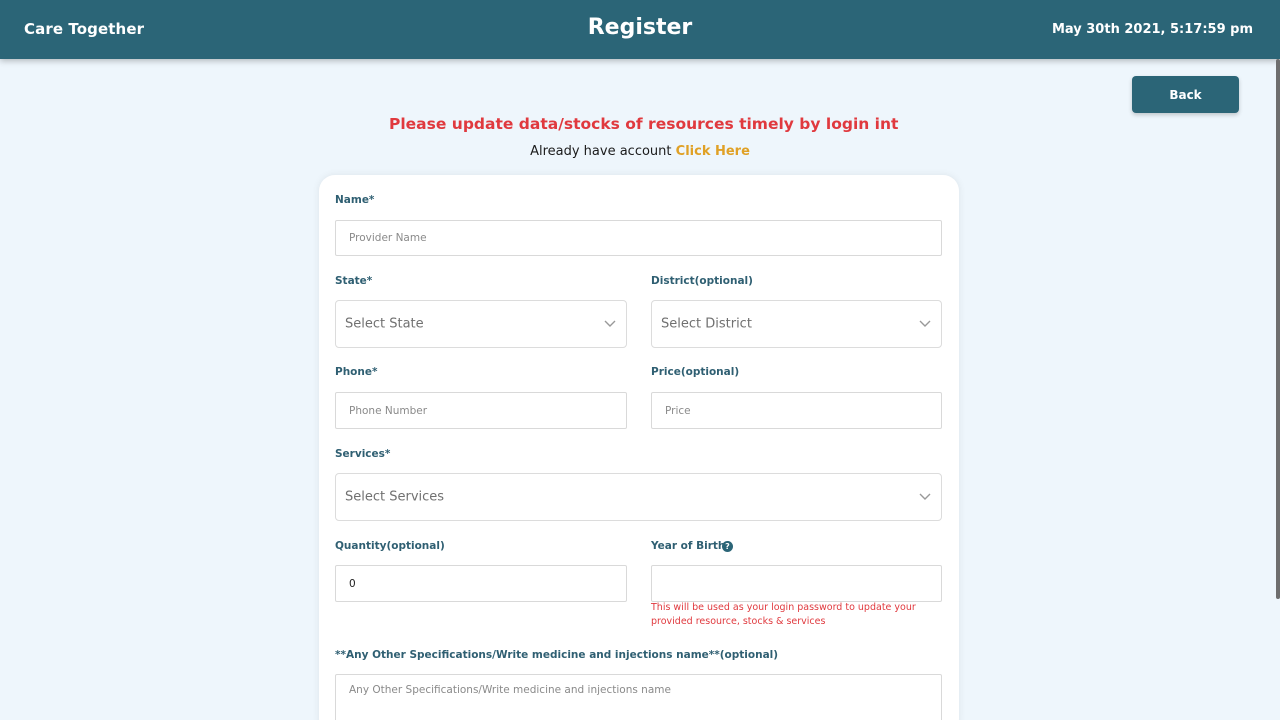  What do you see at coordinates (363, 454) in the screenshot?
I see `services-label: Services*` at bounding box center [363, 454].